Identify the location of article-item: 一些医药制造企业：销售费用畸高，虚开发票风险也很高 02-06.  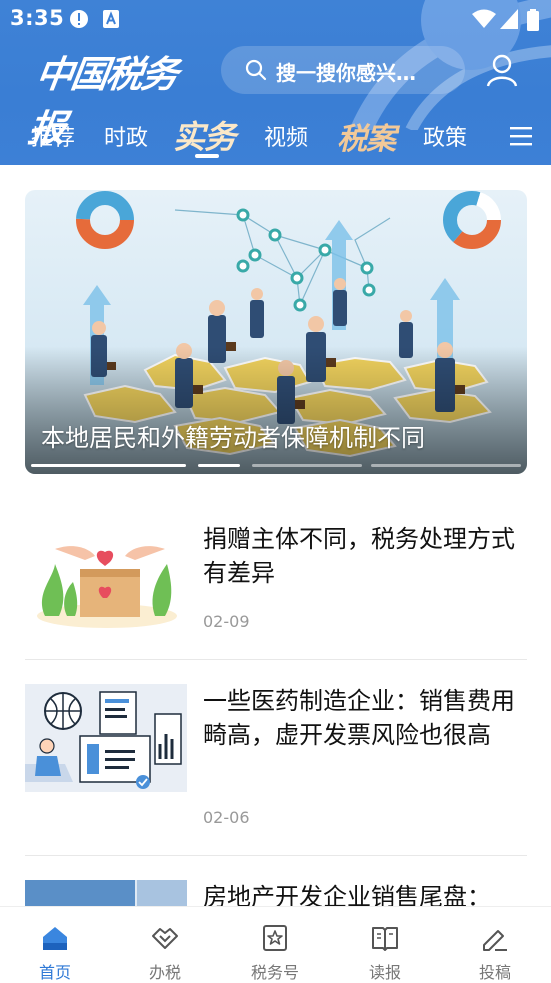
(276, 760).